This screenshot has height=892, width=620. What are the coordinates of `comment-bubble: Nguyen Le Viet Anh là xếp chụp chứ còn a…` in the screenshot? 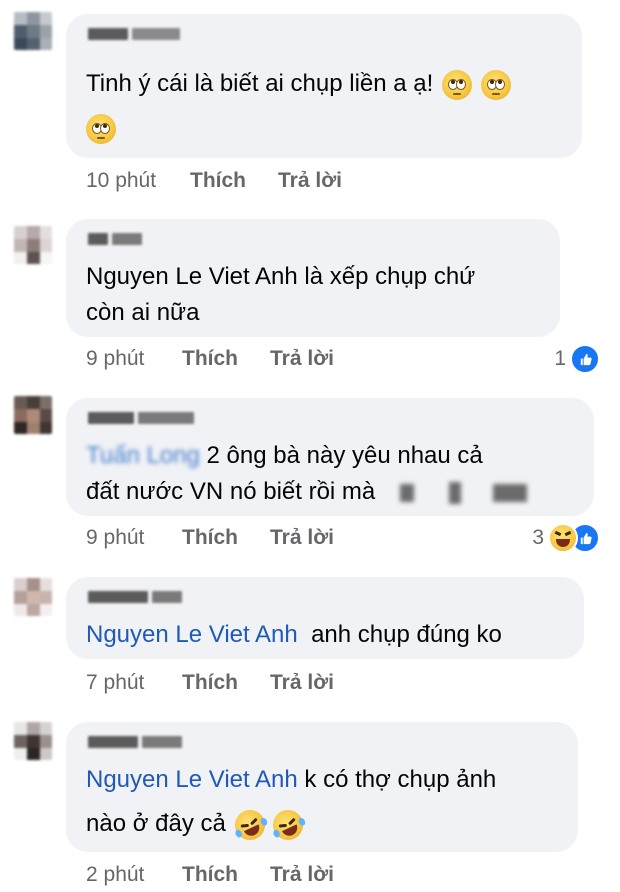 It's located at (313, 278).